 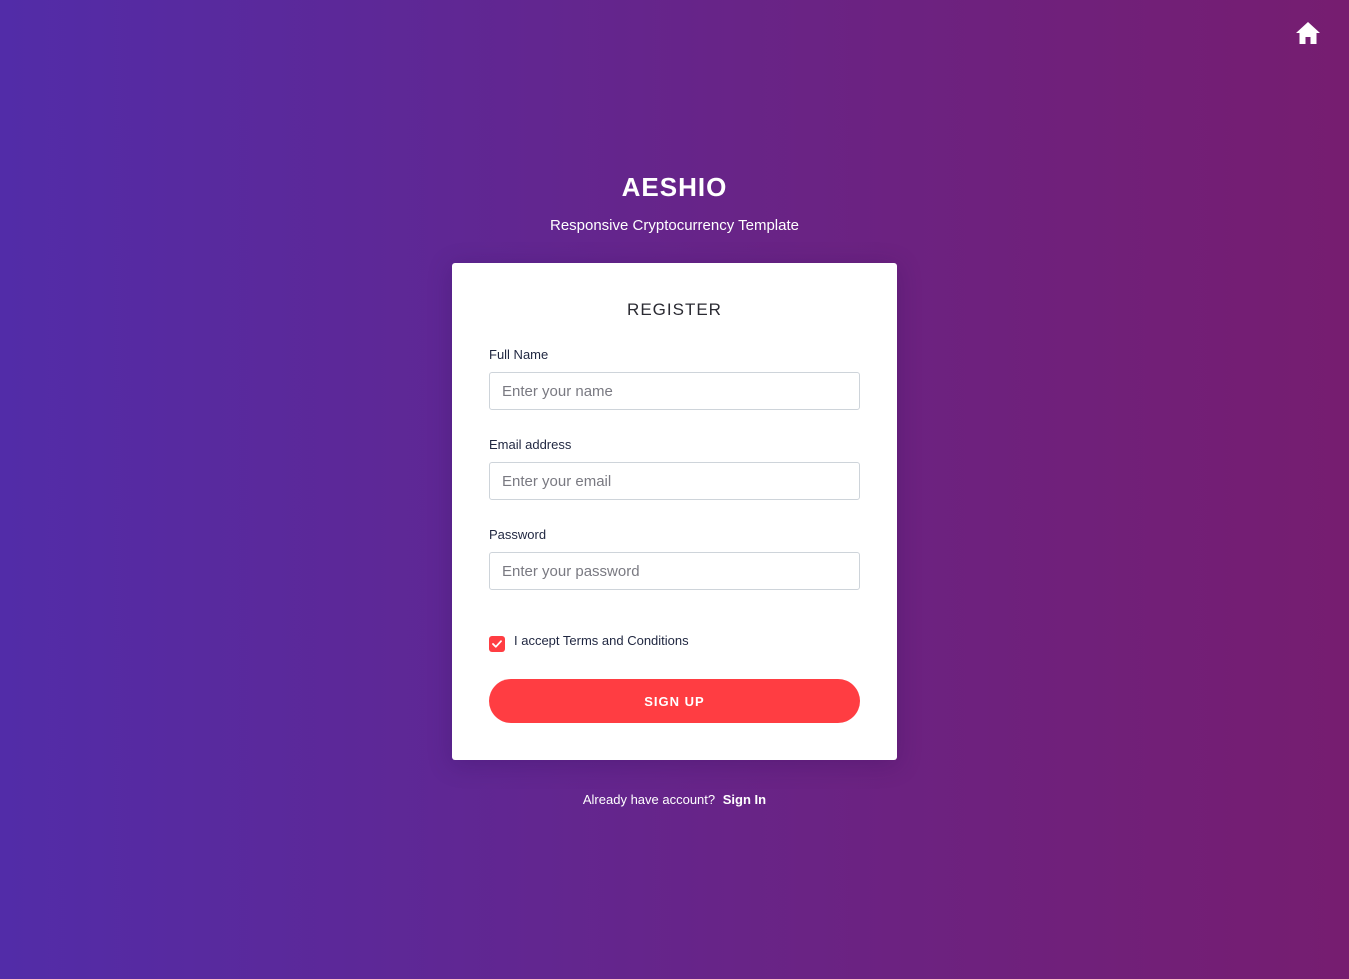 I want to click on password-label: Password, so click(x=518, y=534).